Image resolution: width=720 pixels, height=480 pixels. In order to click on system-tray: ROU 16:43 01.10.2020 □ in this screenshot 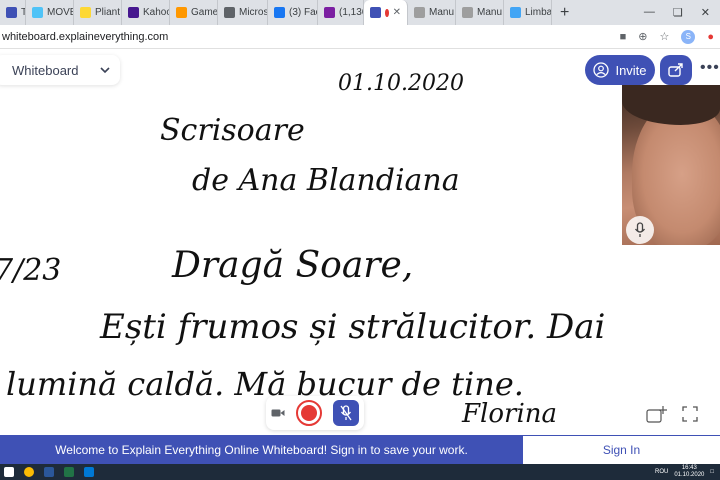, I will do `click(687, 472)`.